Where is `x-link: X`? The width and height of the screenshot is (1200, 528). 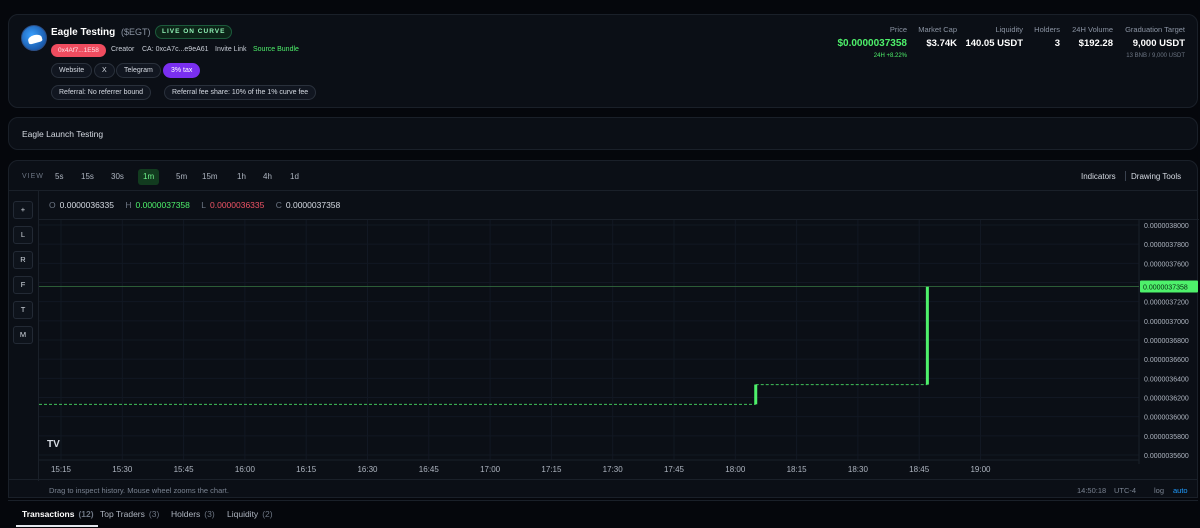
x-link: X is located at coordinates (104, 70).